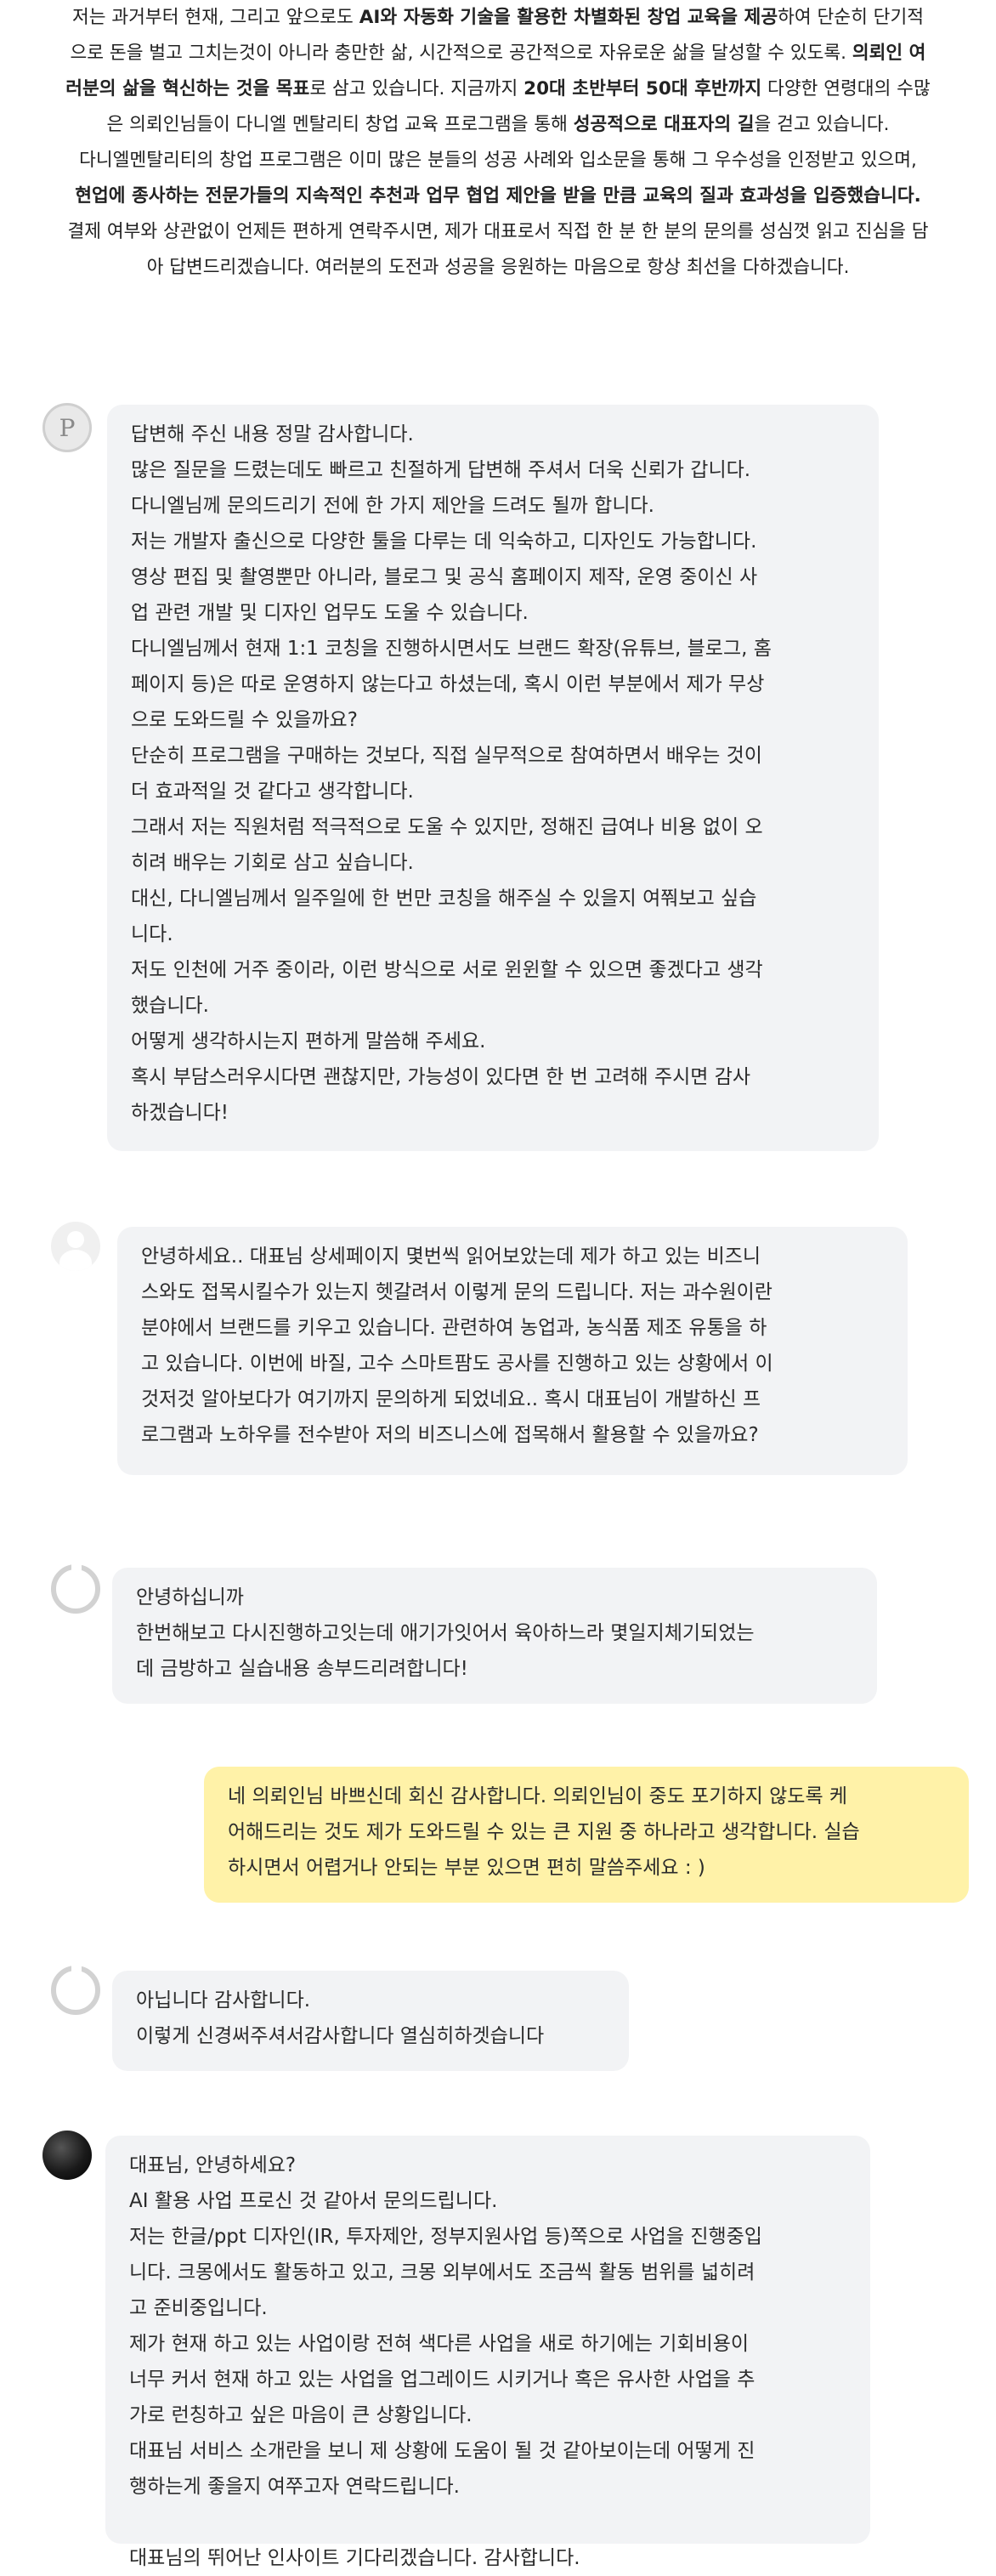  Describe the element at coordinates (370, 2021) in the screenshot. I see `message-bubble-5: 아닙니다 감사합니다. 이렇게 신경써주셔서감사합니다 열심히하겟습니다` at that location.